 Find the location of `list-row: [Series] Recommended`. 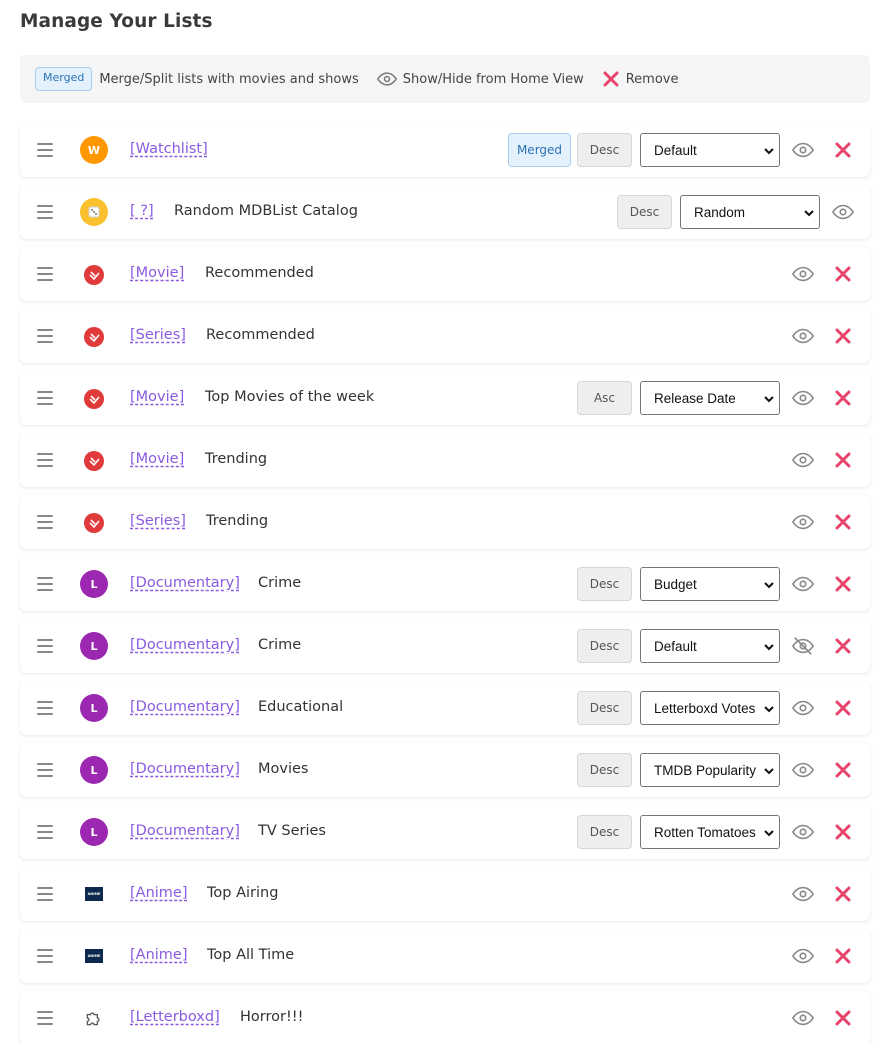

list-row: [Series] Recommended is located at coordinates (445, 336).